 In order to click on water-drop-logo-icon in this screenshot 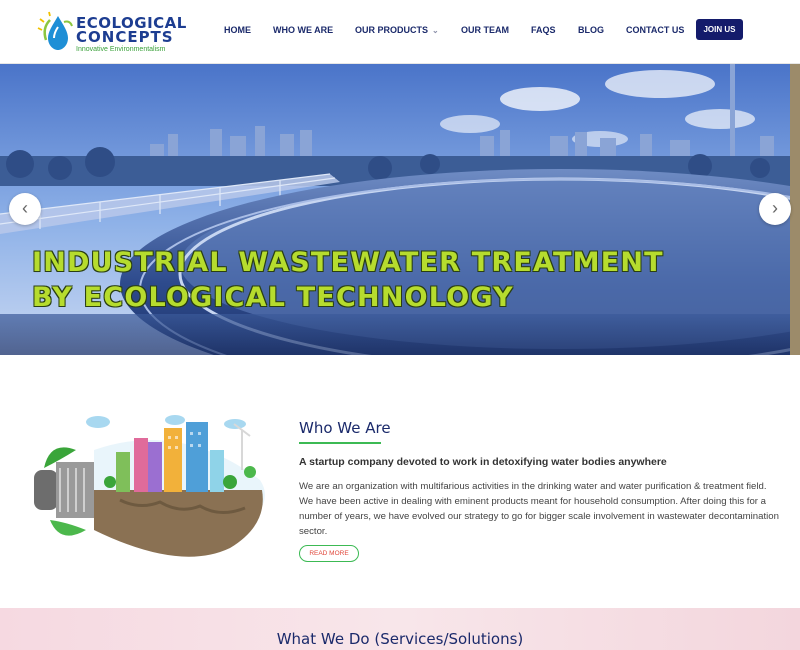, I will do `click(55, 30)`.